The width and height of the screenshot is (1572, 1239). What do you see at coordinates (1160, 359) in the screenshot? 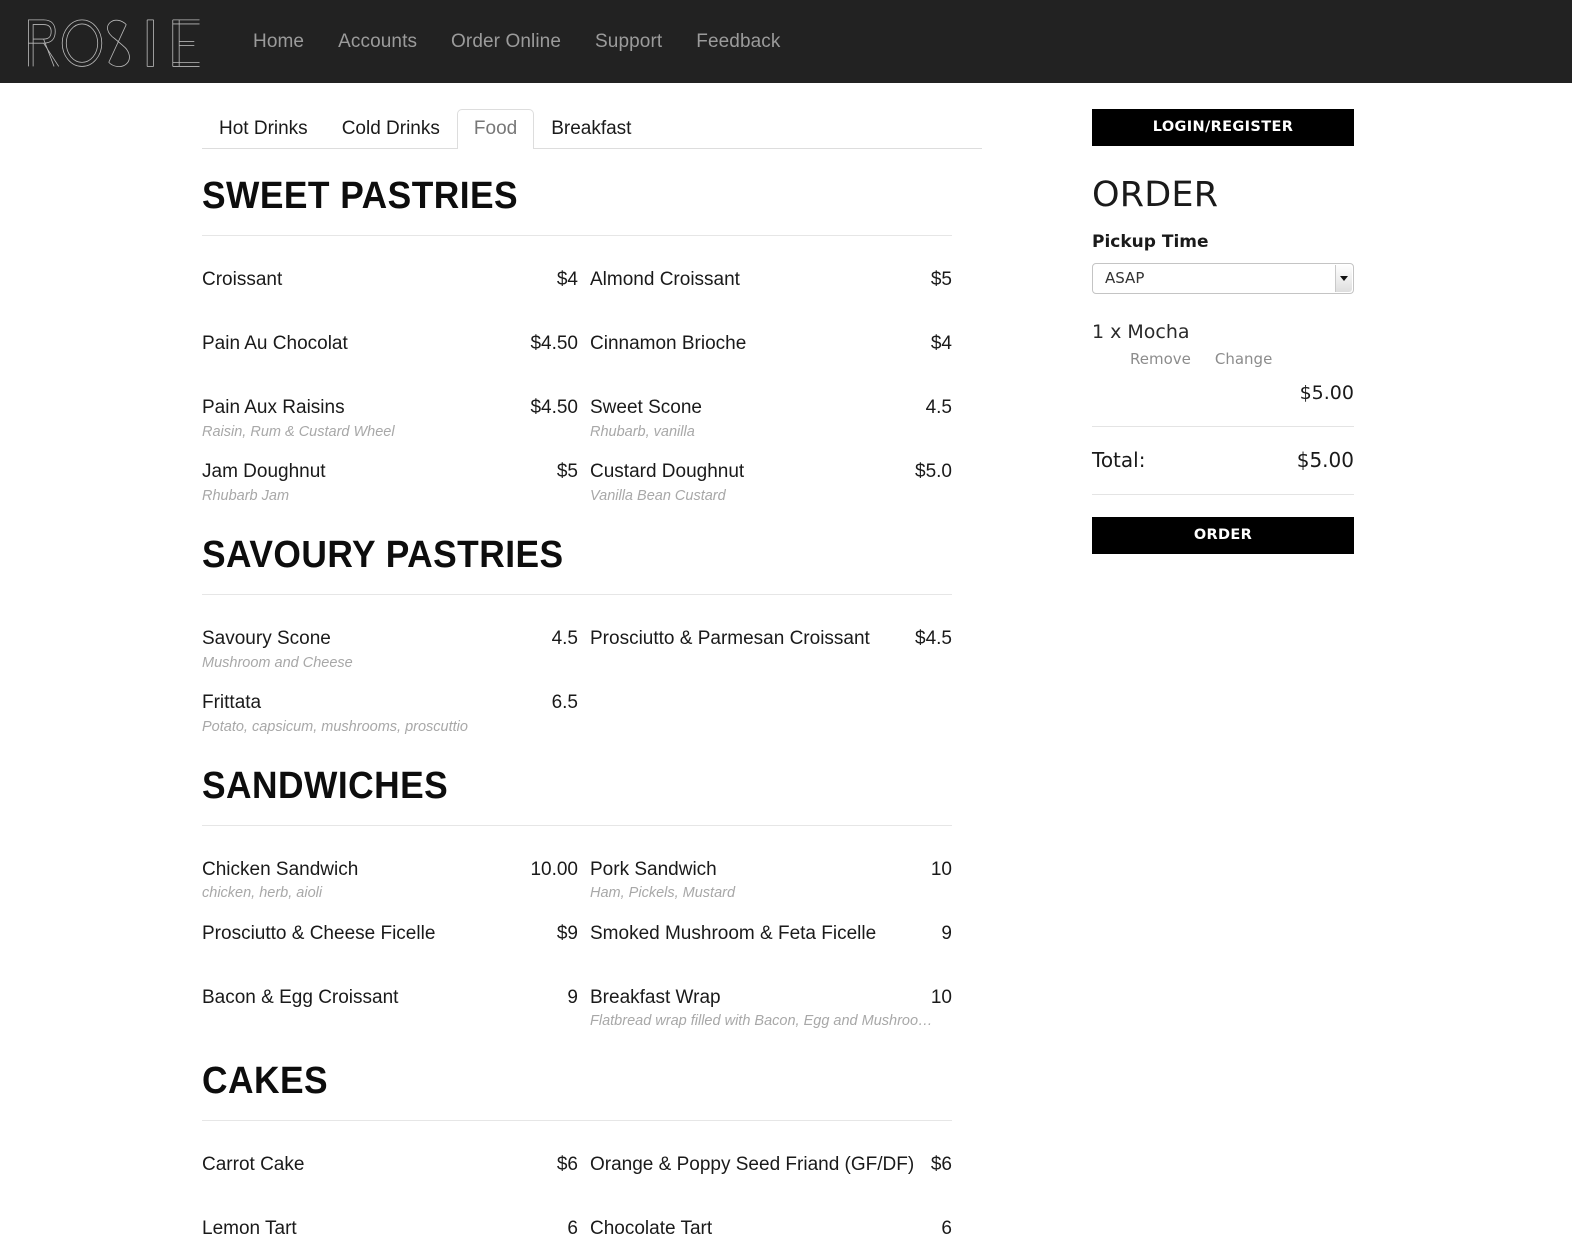
I see `remove-item-link: Remove` at bounding box center [1160, 359].